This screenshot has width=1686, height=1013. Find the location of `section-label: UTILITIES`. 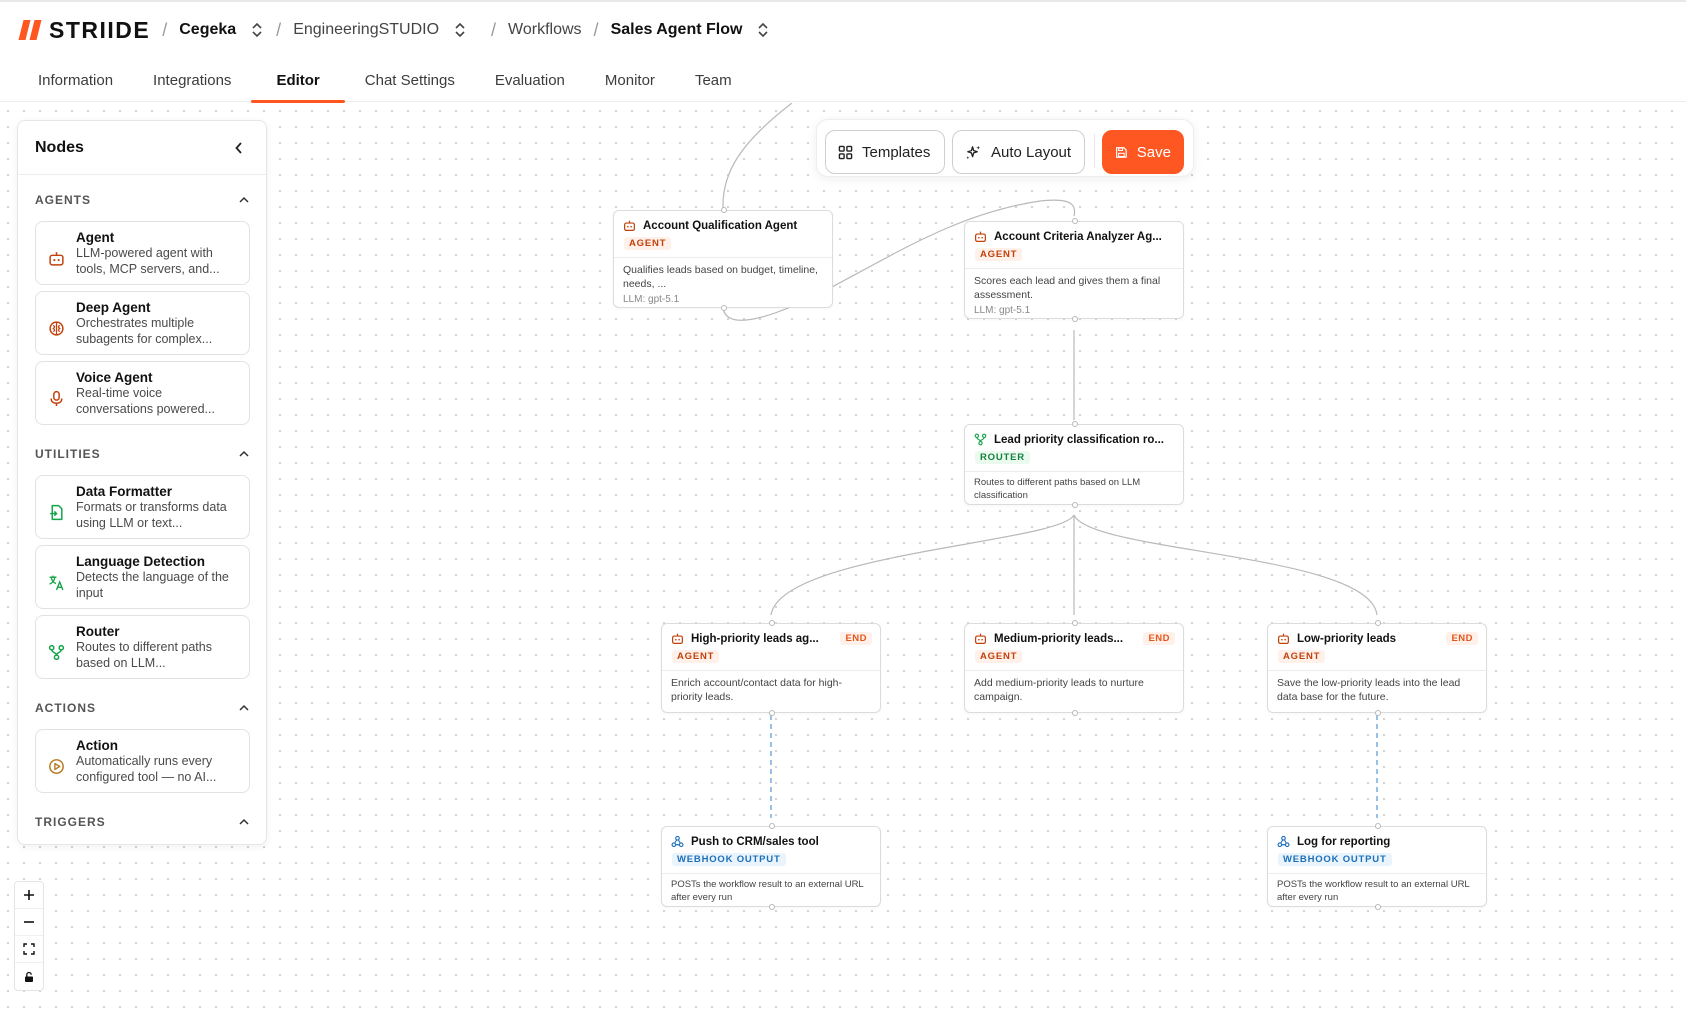

section-label: UTILITIES is located at coordinates (68, 454).